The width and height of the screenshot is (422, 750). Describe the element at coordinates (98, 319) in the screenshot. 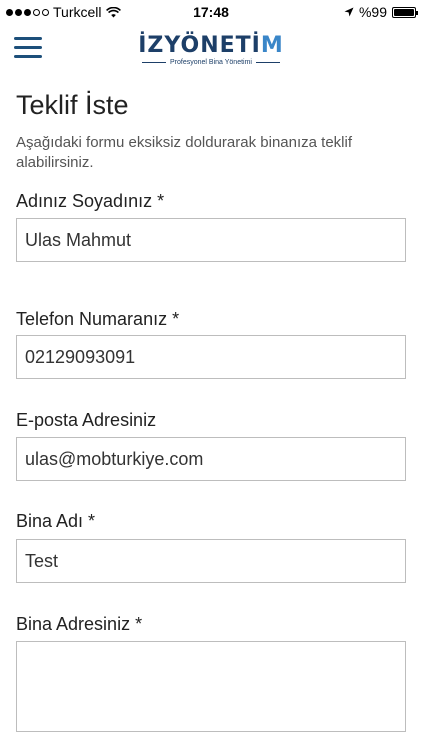

I see `phone-label: Telefon Numaranız *` at that location.